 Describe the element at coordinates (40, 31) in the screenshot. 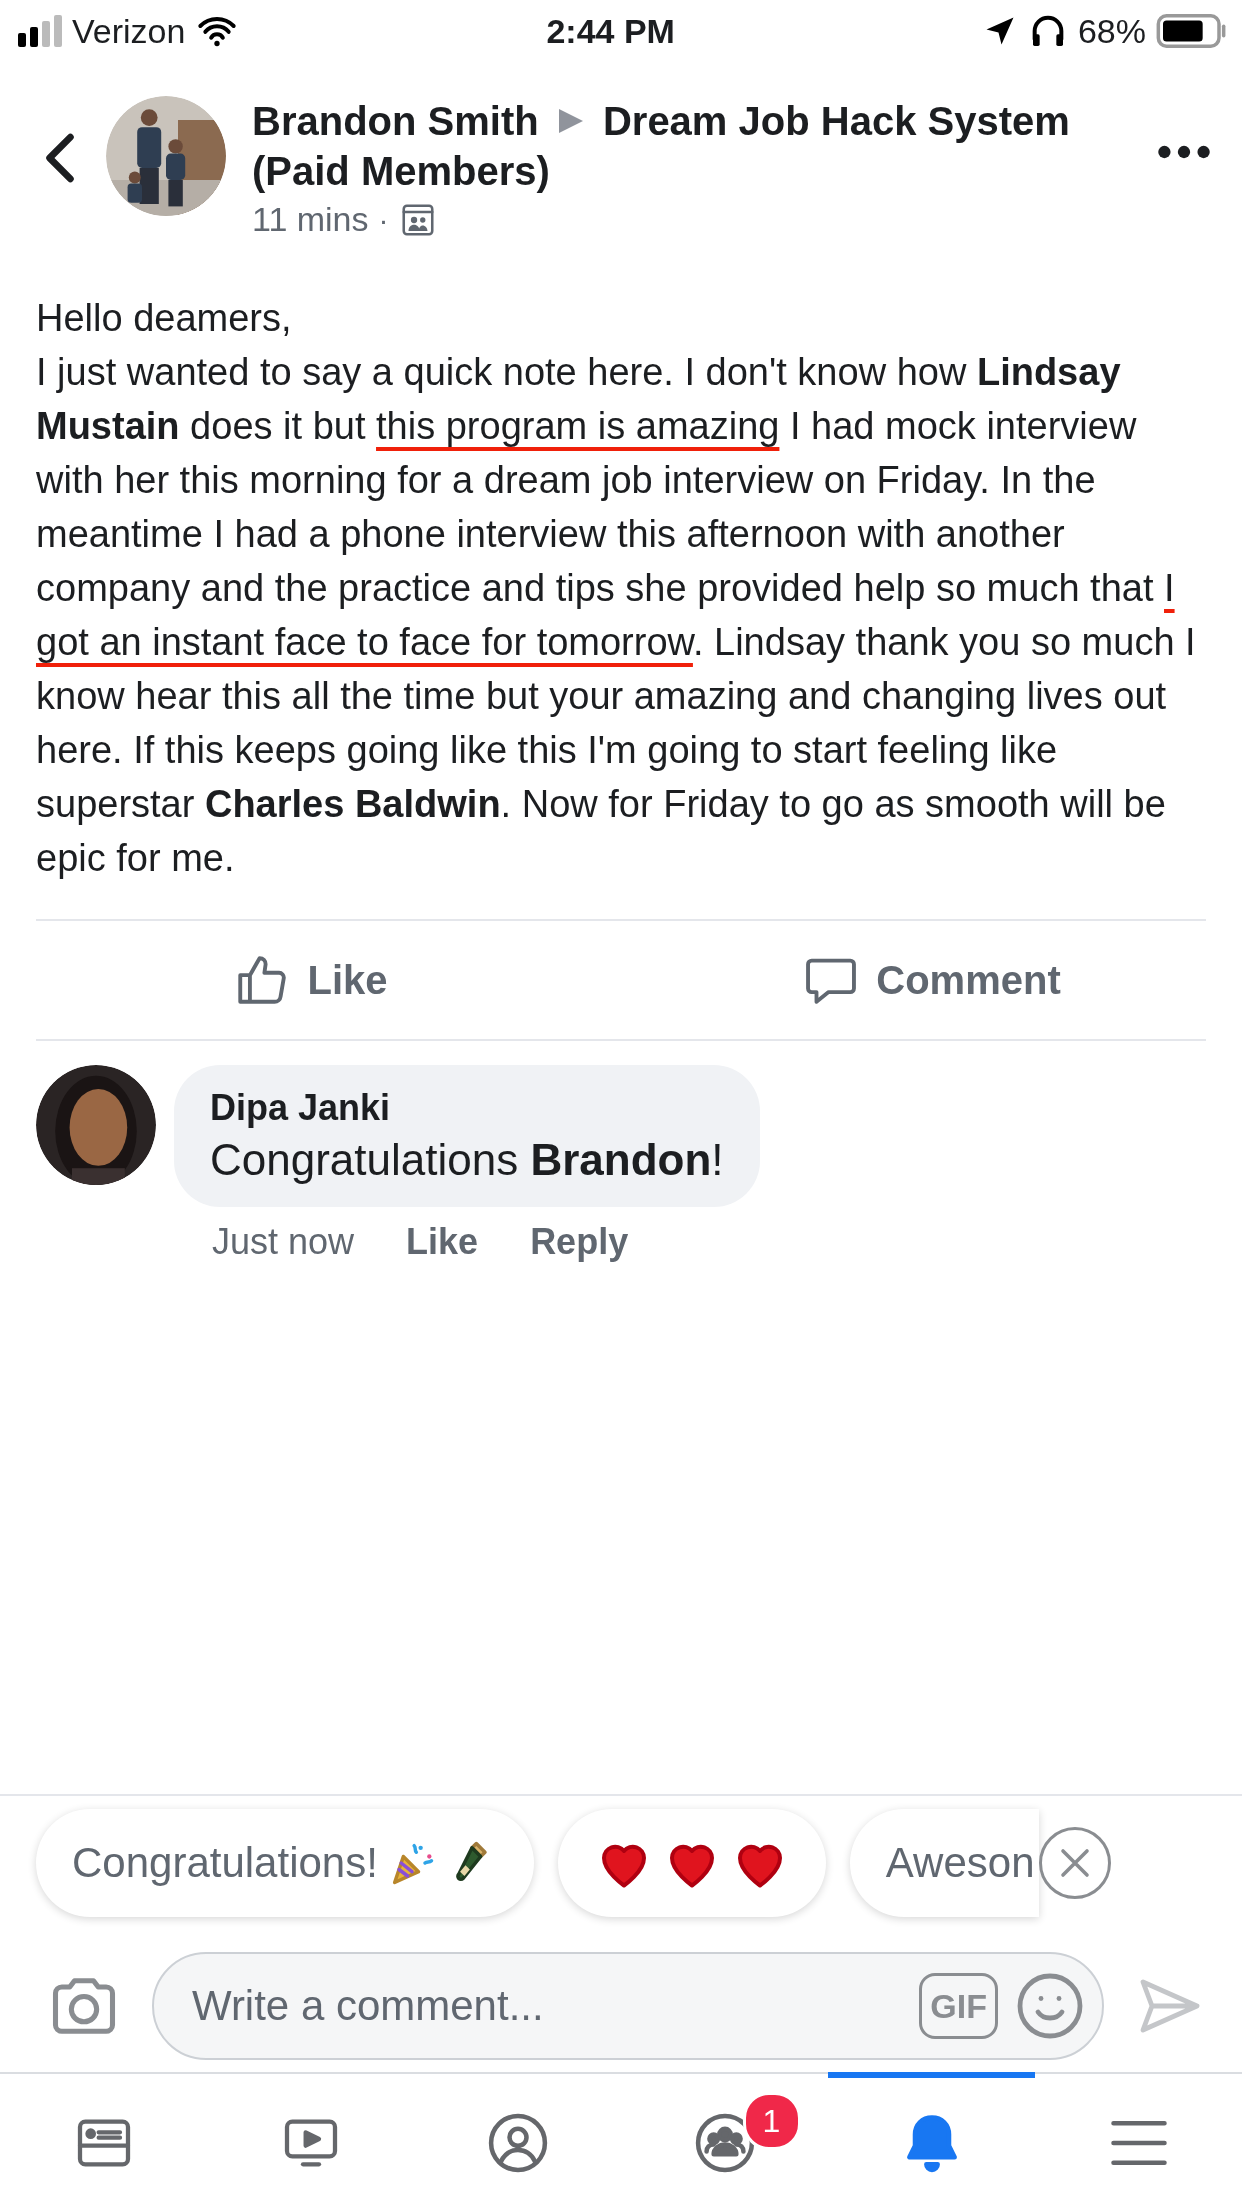

I see `signal-icon` at that location.